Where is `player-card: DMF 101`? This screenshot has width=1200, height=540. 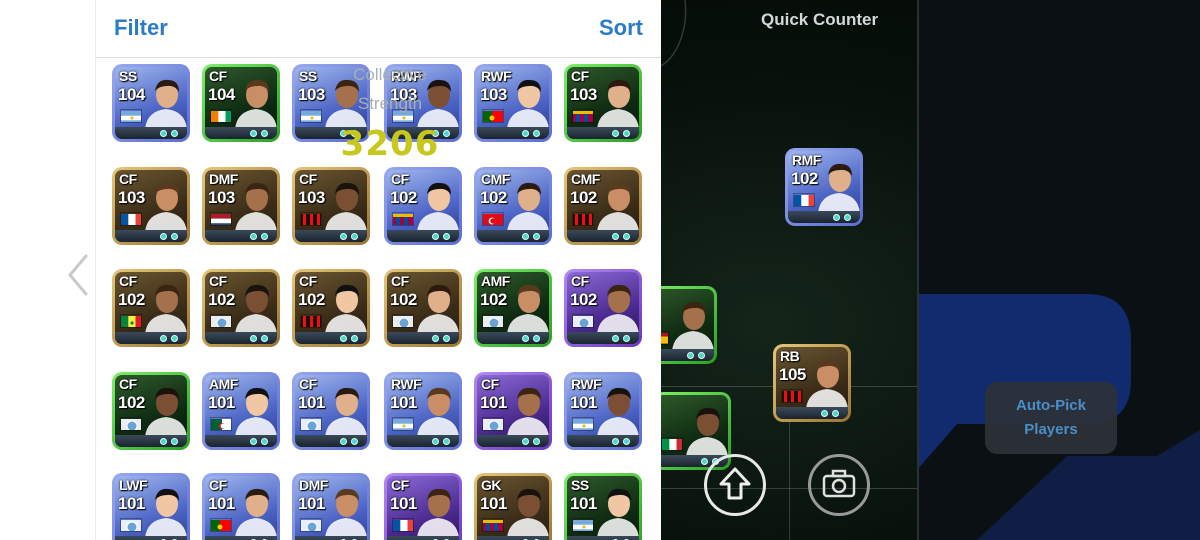
player-card: DMF 101 is located at coordinates (331, 506).